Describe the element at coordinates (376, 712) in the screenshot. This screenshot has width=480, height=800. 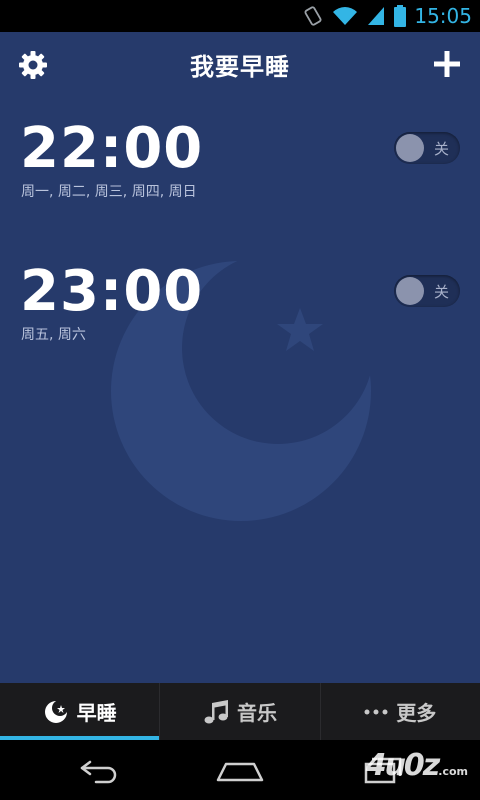
I see `more-dots-icon` at that location.